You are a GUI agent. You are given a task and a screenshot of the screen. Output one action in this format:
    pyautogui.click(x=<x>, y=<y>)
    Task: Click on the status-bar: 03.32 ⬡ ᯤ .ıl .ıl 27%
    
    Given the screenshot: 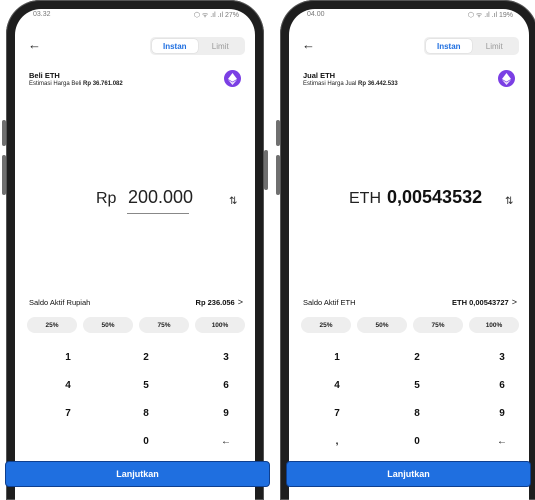 What is the action you would take?
    pyautogui.click(x=135, y=16)
    